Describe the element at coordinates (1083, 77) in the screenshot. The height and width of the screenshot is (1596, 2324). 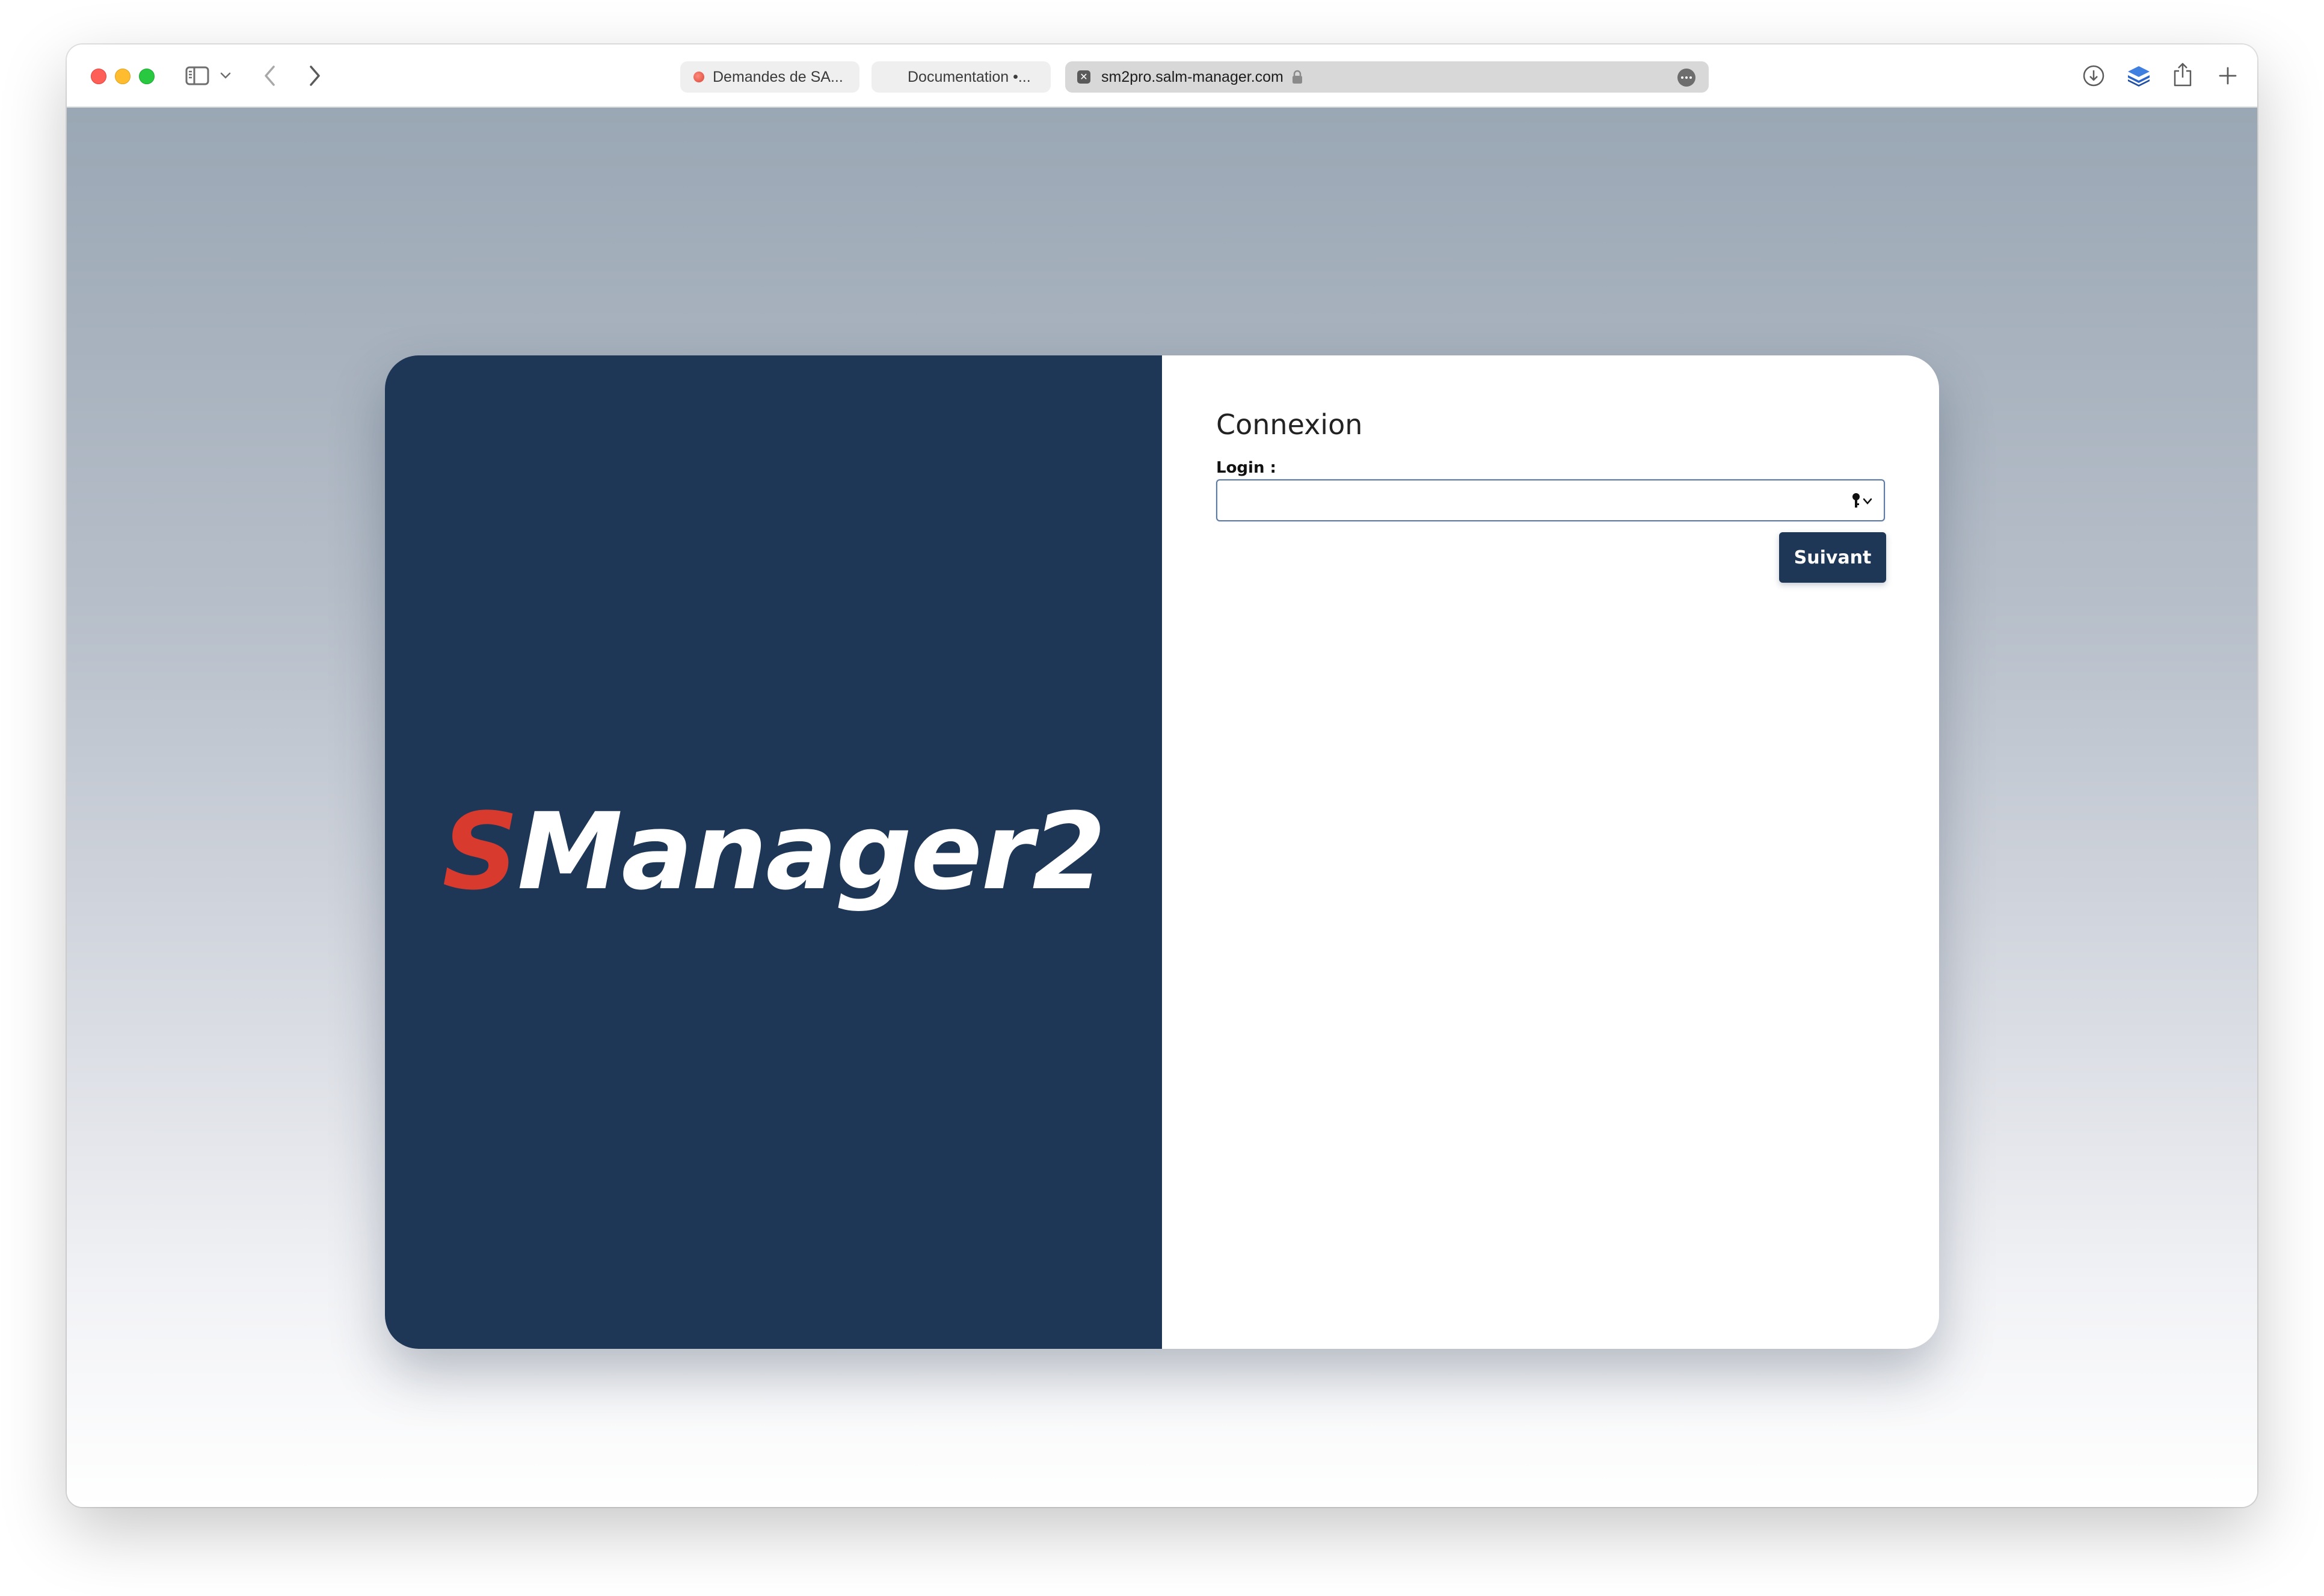
I see `close-tab-icon: ✕` at that location.